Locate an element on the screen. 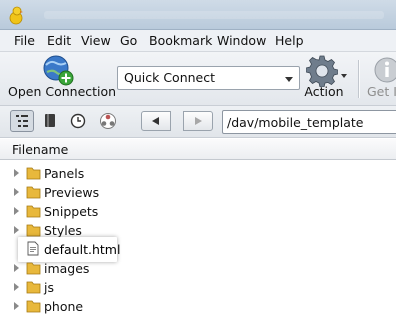 Image resolution: width=396 pixels, height=336 pixels. gear-icon is located at coordinates (322, 71).